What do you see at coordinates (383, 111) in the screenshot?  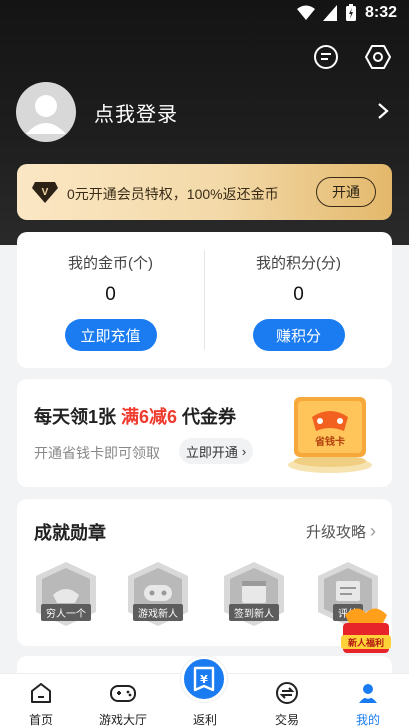 I see `chevron-right-icon` at bounding box center [383, 111].